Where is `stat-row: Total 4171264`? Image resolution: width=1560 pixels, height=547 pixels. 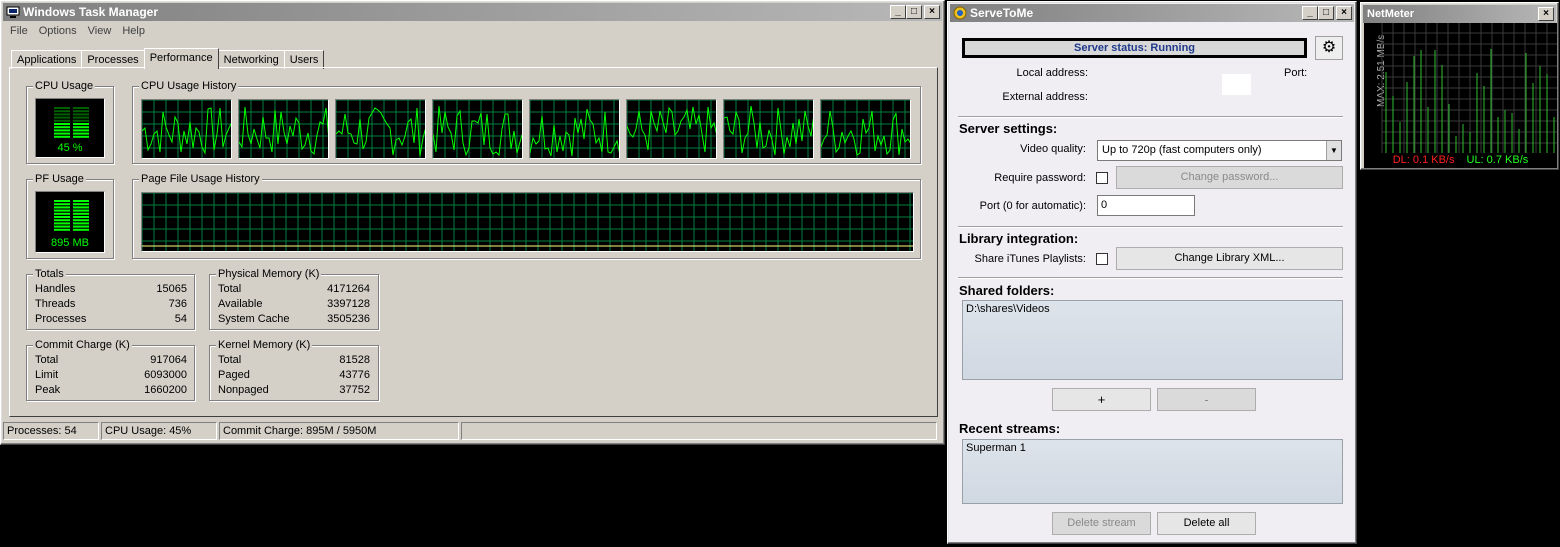 stat-row: Total 4171264 is located at coordinates (294, 289).